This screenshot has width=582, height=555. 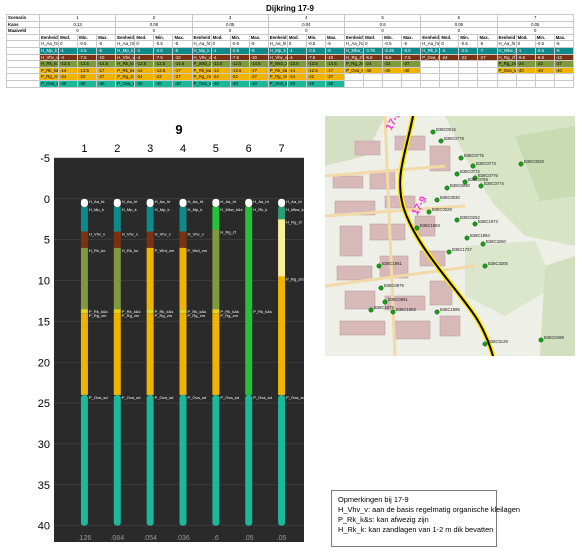 What do you see at coordinates (216, 149) in the screenshot?
I see `category-label: 5` at bounding box center [216, 149].